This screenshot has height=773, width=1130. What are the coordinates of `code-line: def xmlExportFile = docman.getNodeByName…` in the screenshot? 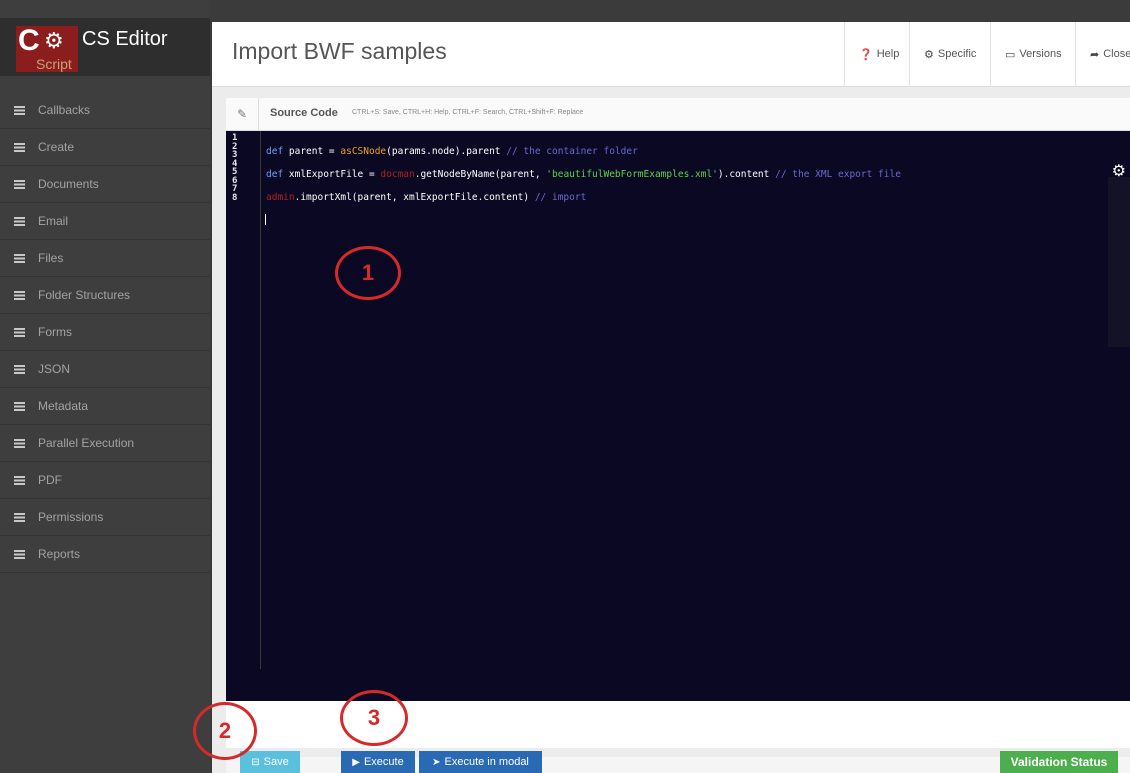 It's located at (583, 174).